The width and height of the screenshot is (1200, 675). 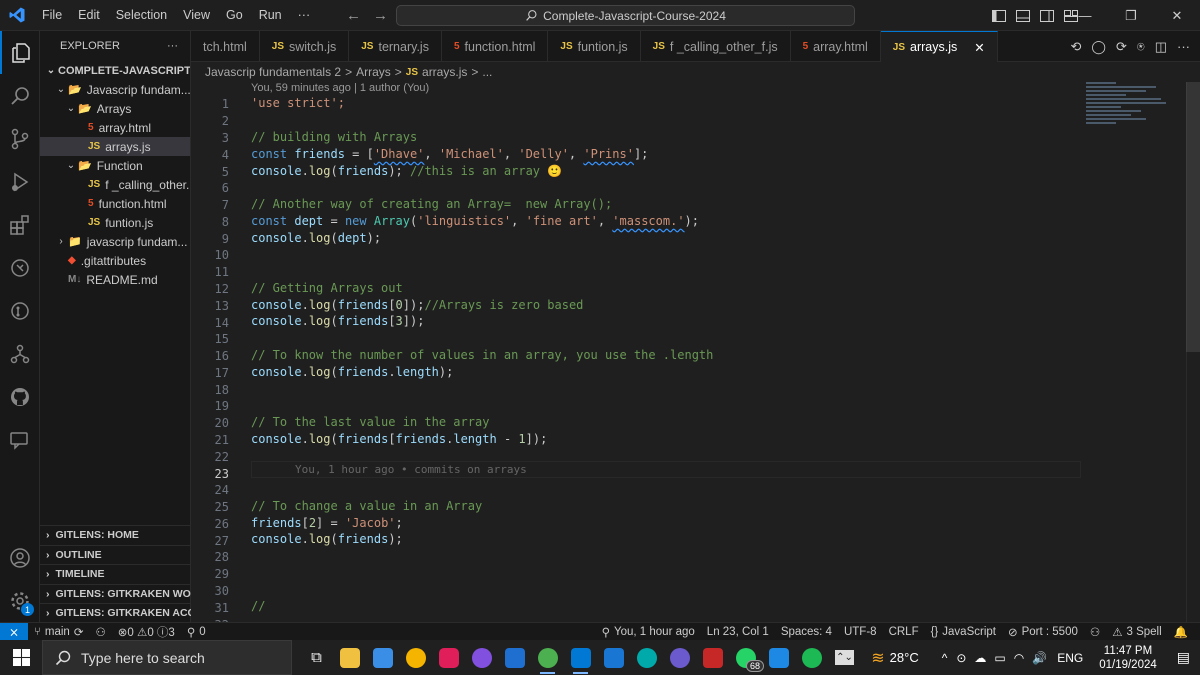 What do you see at coordinates (1121, 47) in the screenshot?
I see `gitlens-next-change-icon: ⟳` at bounding box center [1121, 47].